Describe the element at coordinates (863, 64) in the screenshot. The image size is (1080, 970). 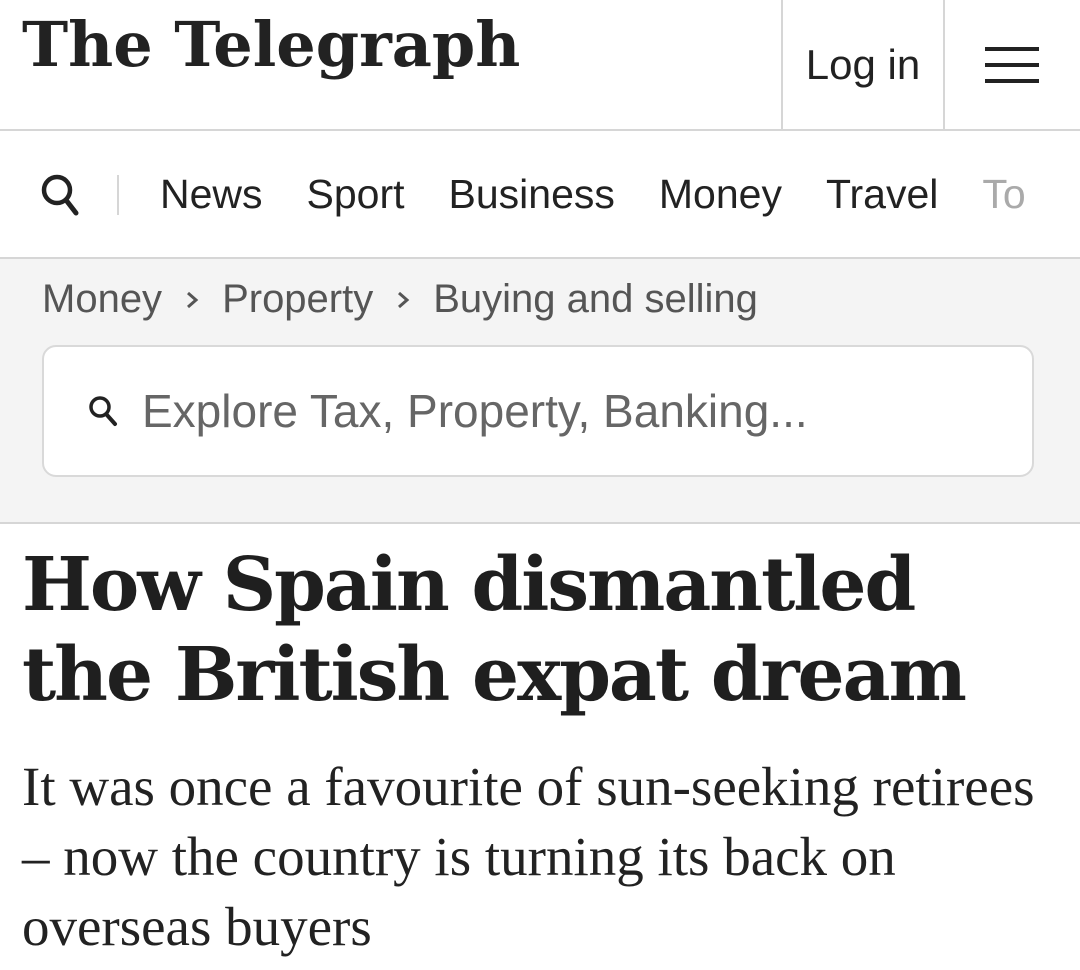
I see `login-button: Log in` at that location.